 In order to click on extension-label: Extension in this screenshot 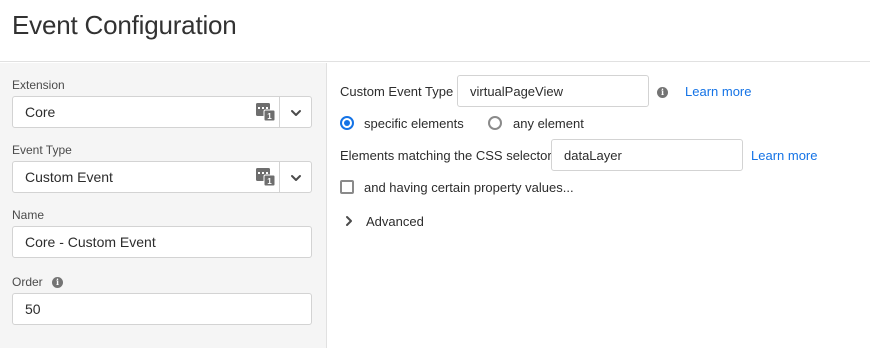, I will do `click(38, 85)`.